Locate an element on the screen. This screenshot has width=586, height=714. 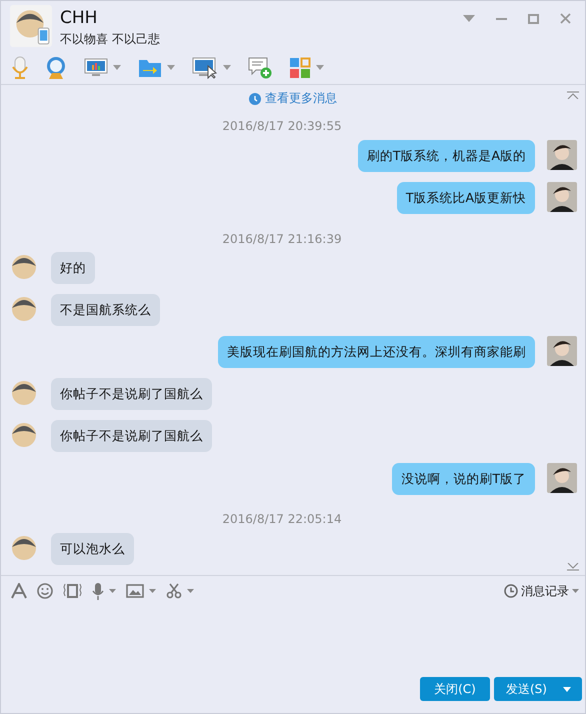
contact-name: CHH is located at coordinates (79, 18).